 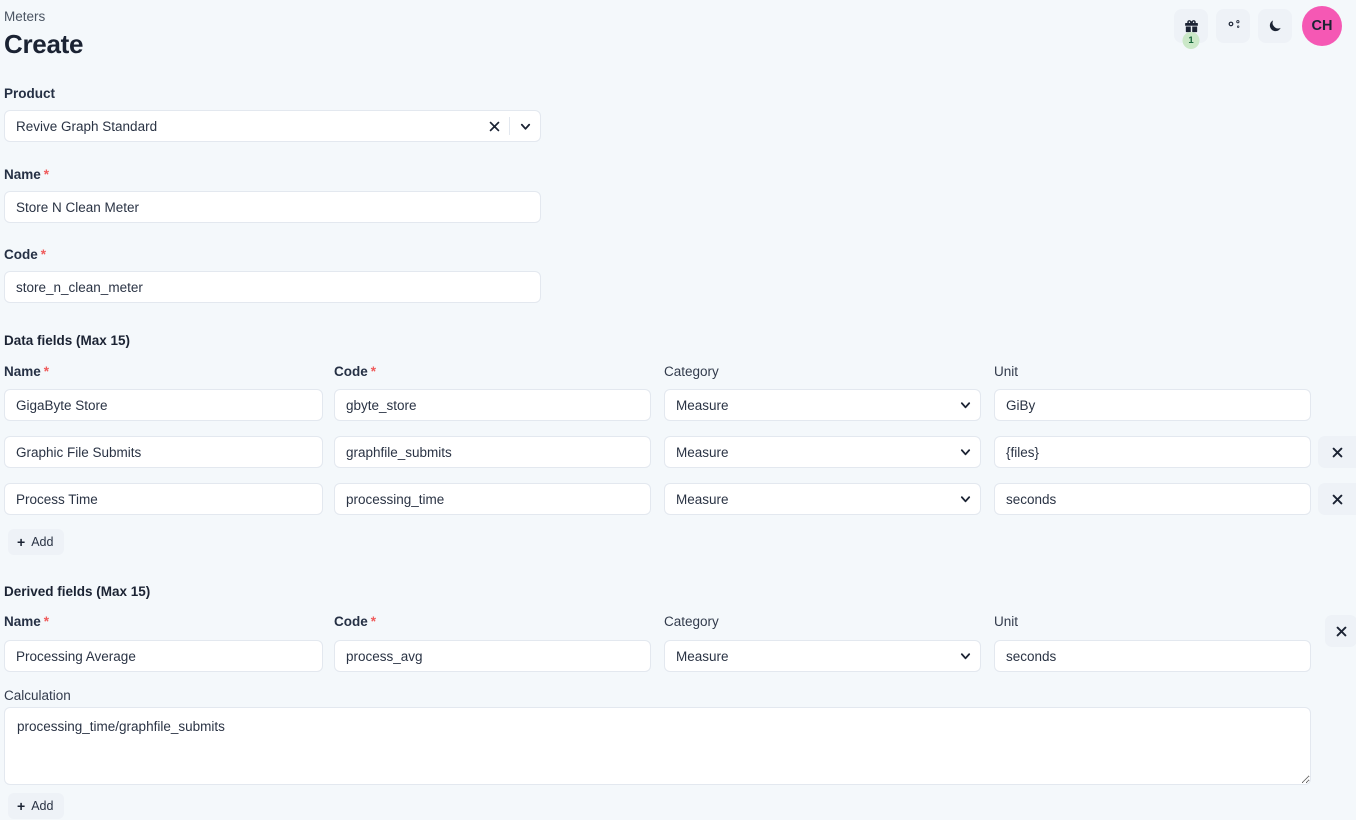 I want to click on add-derived-field-button: + Add, so click(x=36, y=806).